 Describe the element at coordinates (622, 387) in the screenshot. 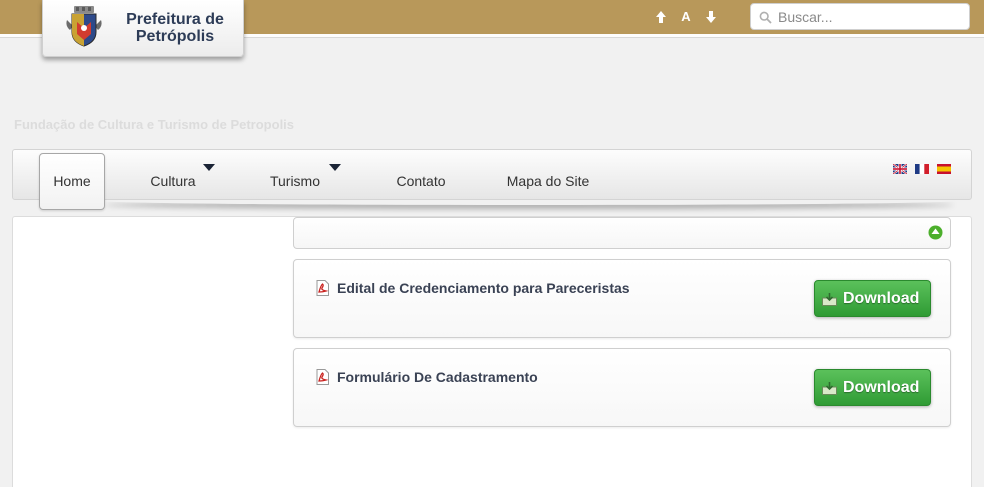

I see `document-card: Formulário De Cadastramento Download` at that location.